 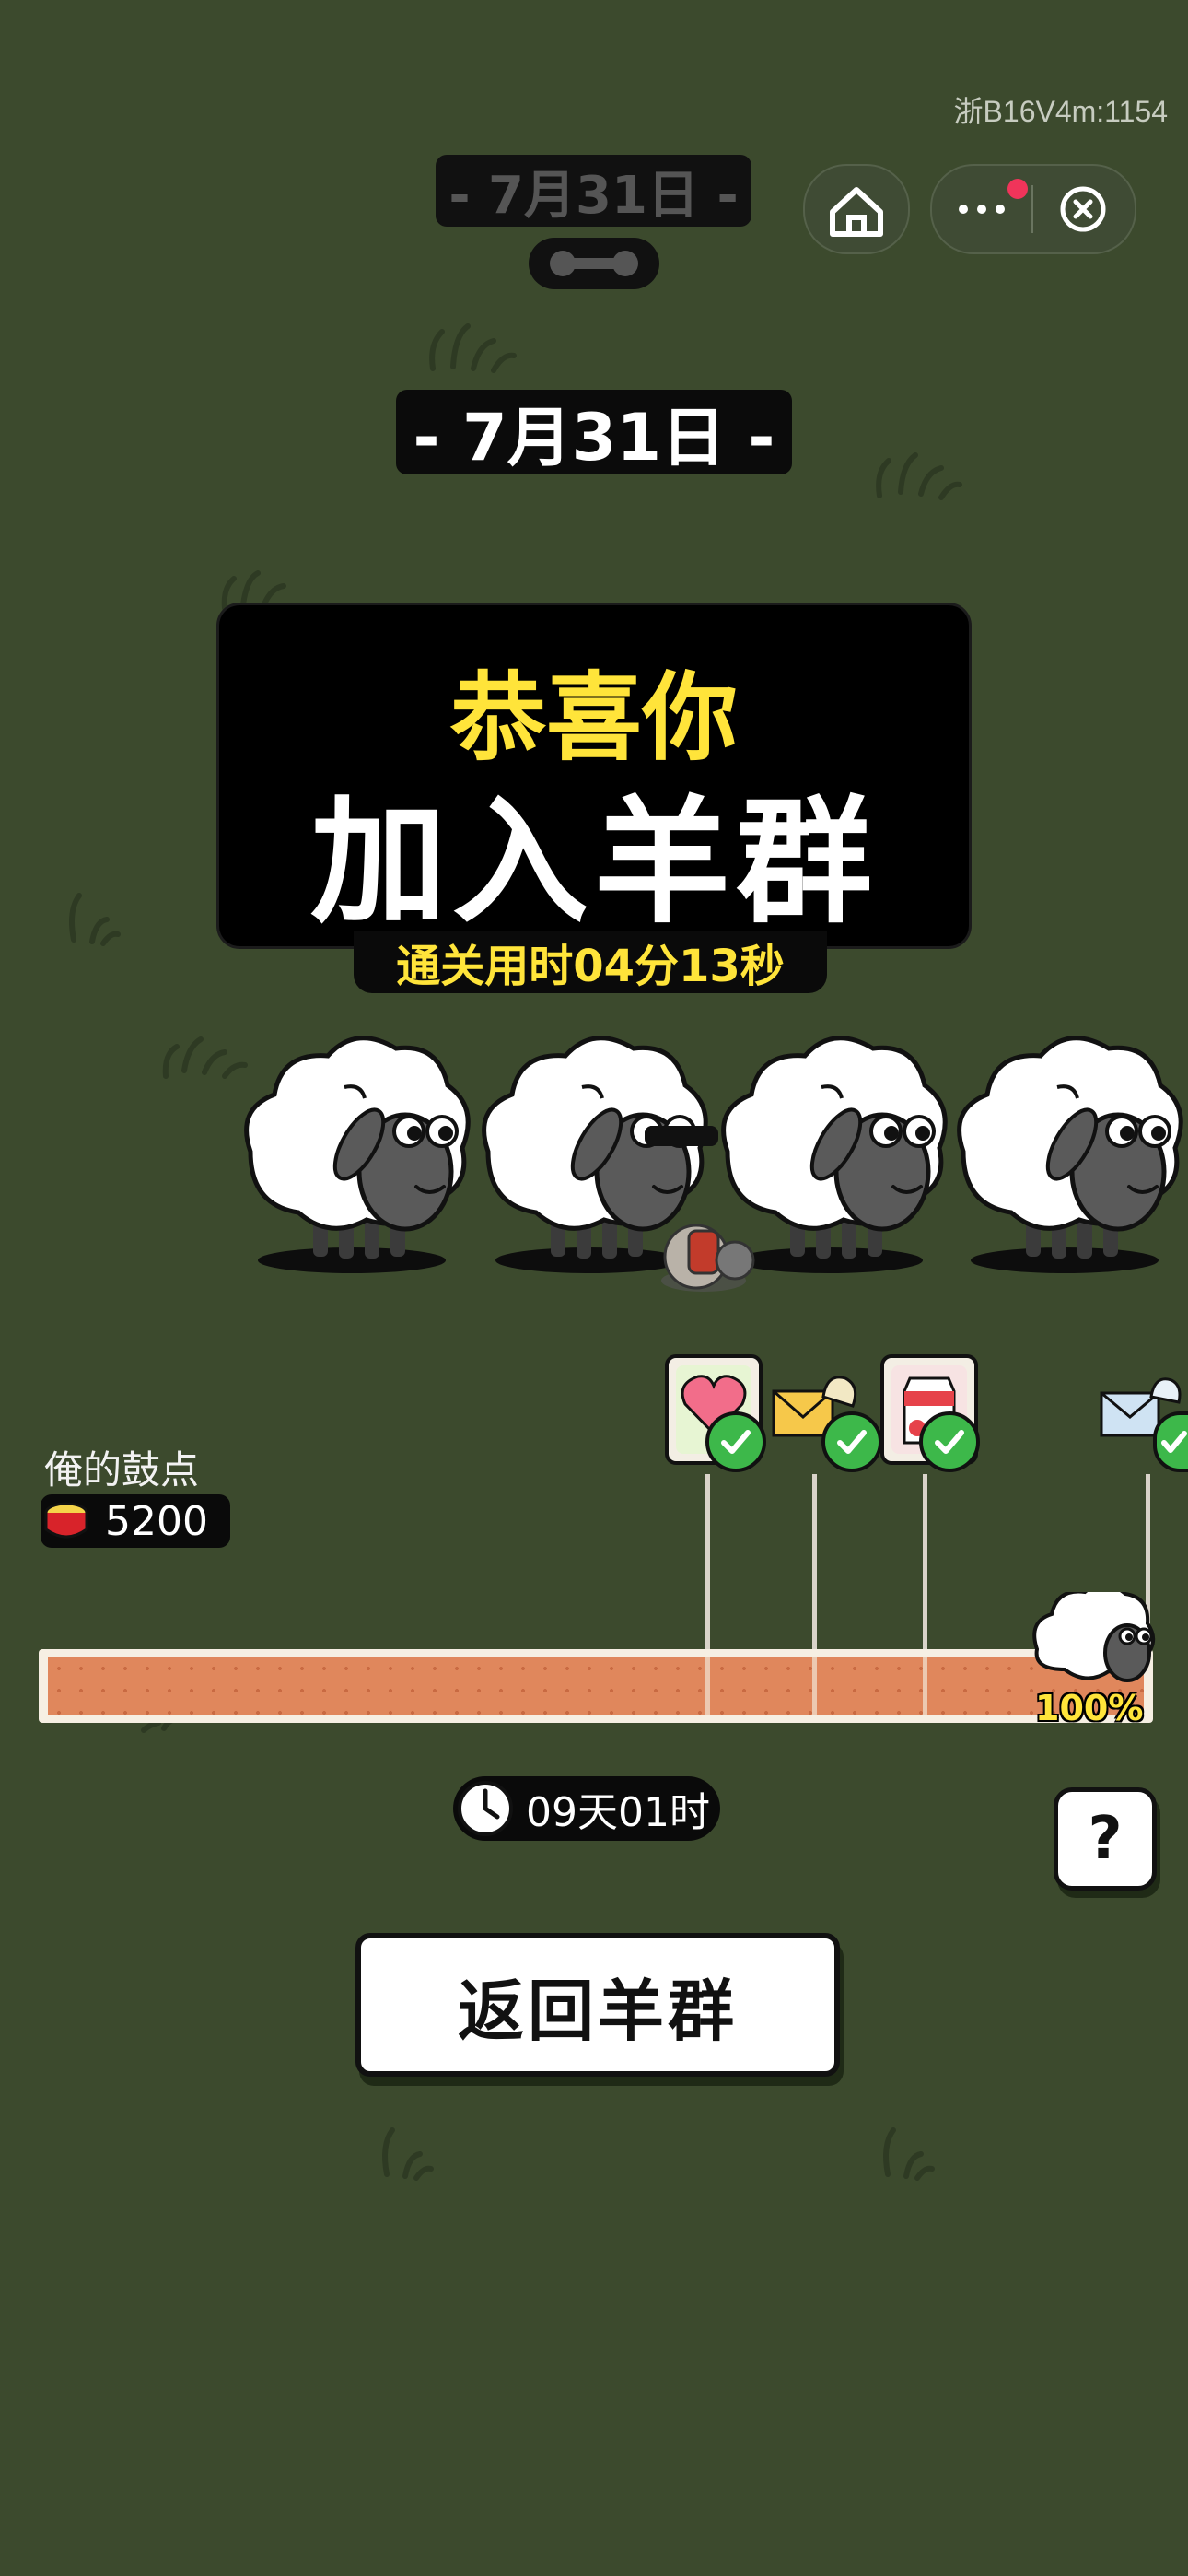 I want to click on clear-time-label: 通关用时04分13秒, so click(x=590, y=962).